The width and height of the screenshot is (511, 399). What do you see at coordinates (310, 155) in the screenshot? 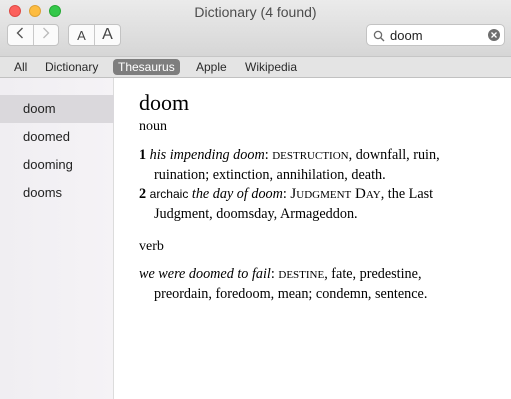
I see `keyword-link: destruction` at bounding box center [310, 155].